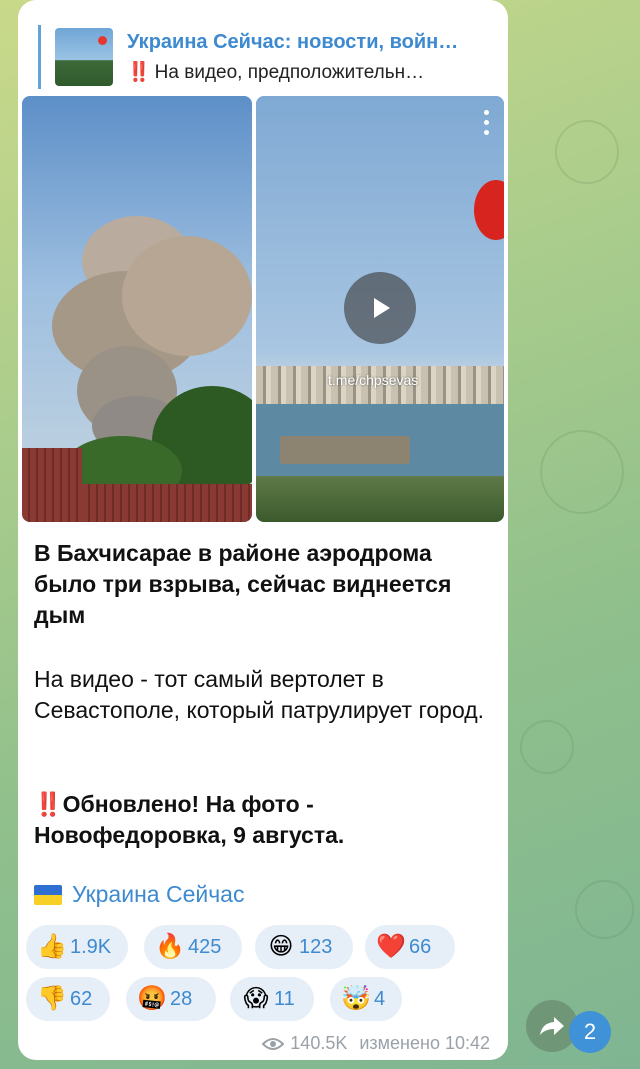 The width and height of the screenshot is (640, 1069). Describe the element at coordinates (272, 999) in the screenshot. I see `reaction-screaming: 😱 11` at that location.